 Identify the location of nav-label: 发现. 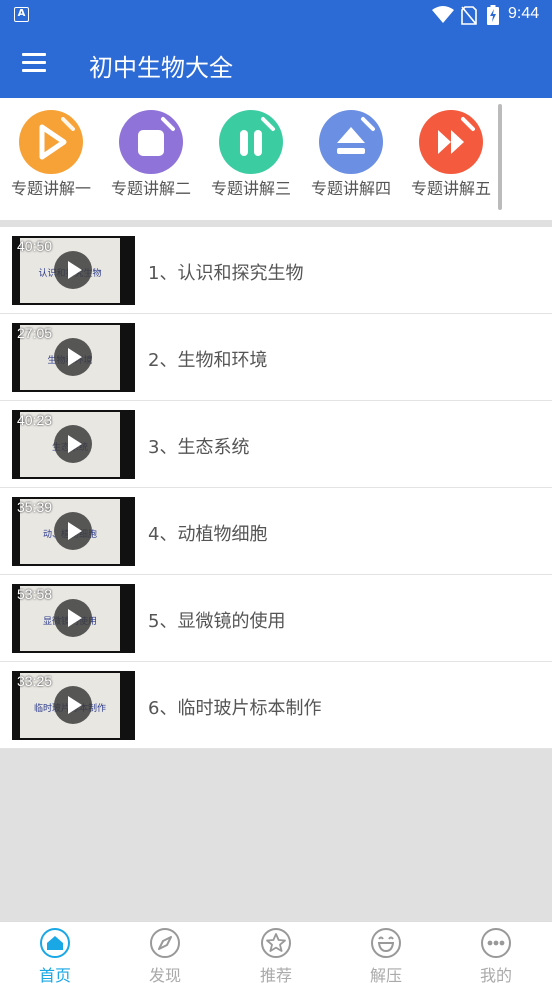
(164, 974).